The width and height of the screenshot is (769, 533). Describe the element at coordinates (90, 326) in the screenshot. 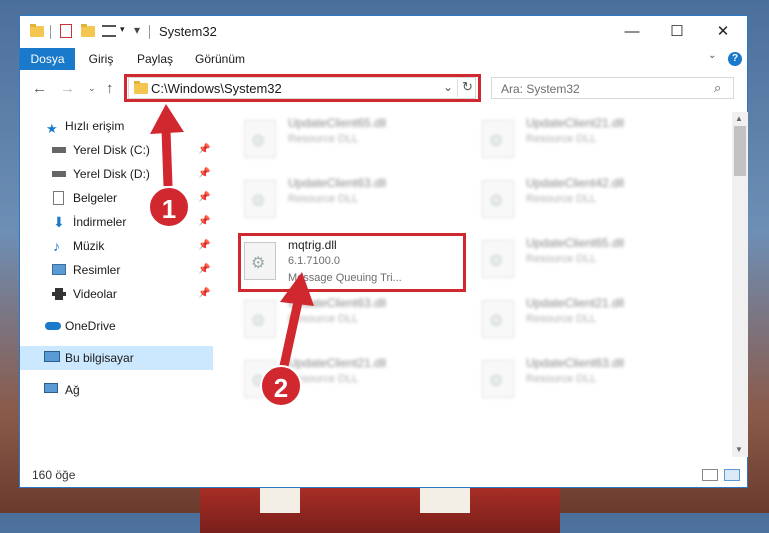

I see `sidebar-item-label: OneDrive` at that location.